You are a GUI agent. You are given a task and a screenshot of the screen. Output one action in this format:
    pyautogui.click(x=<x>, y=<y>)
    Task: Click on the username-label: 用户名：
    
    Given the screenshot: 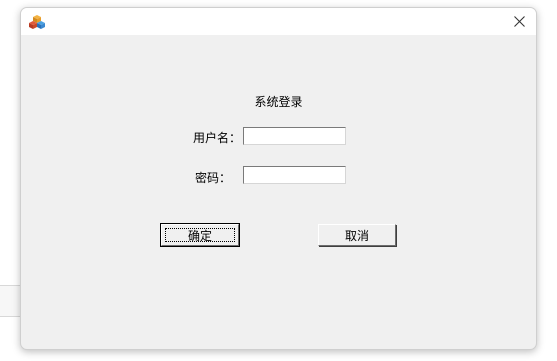 What is the action you would take?
    pyautogui.click(x=216, y=138)
    